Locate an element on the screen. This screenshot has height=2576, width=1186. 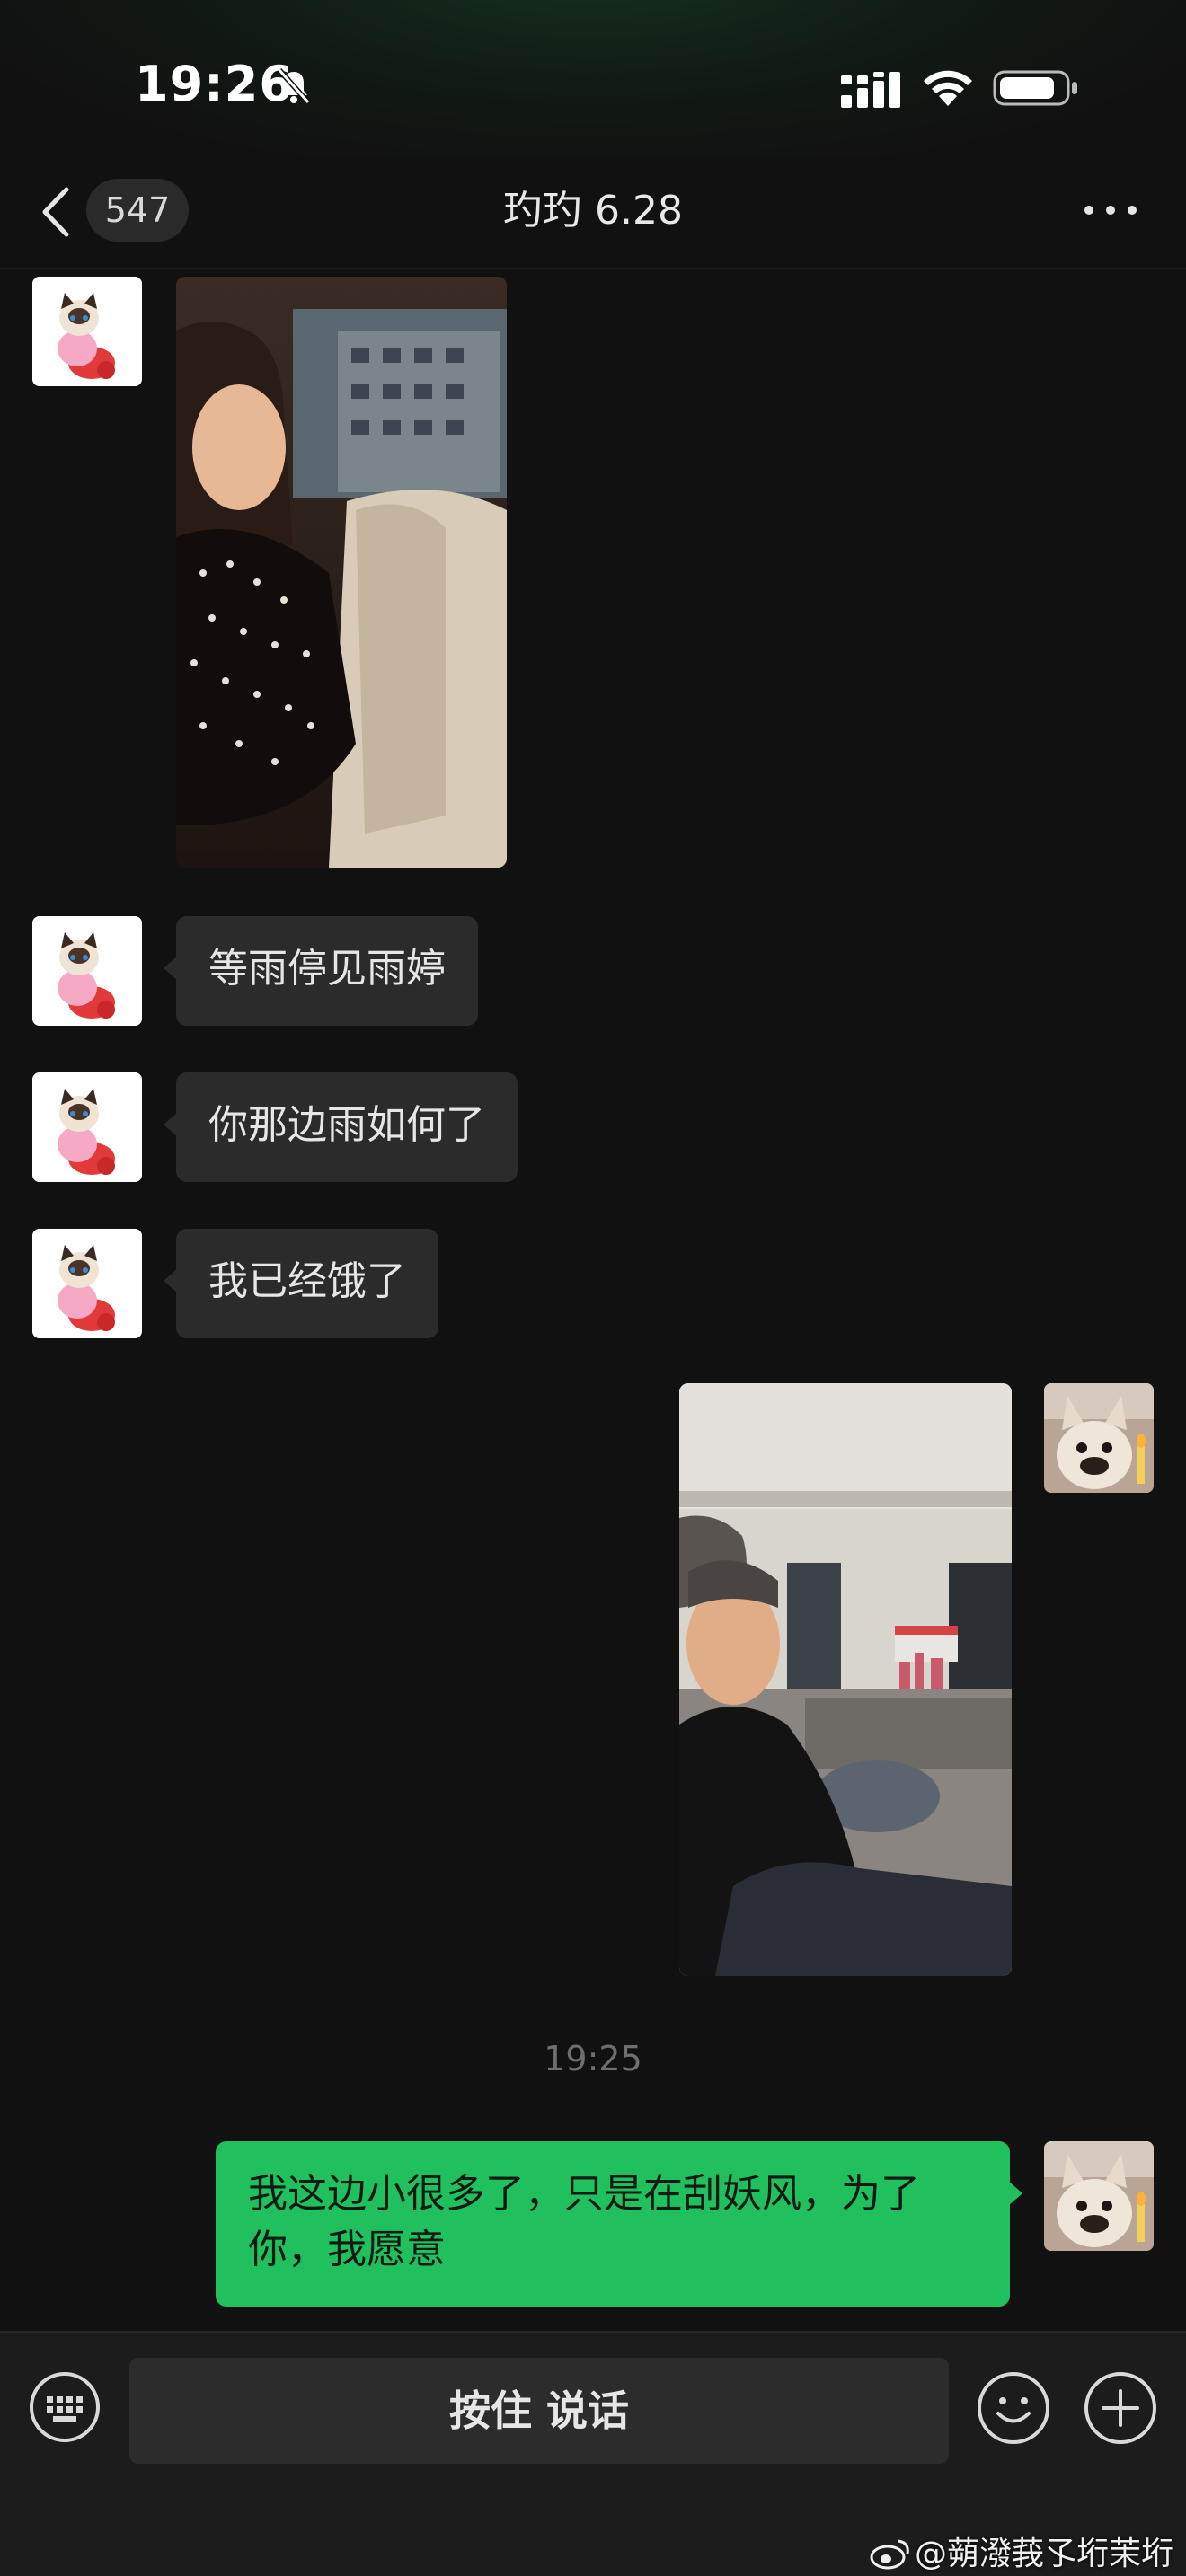
battery-icon is located at coordinates (1035, 88).